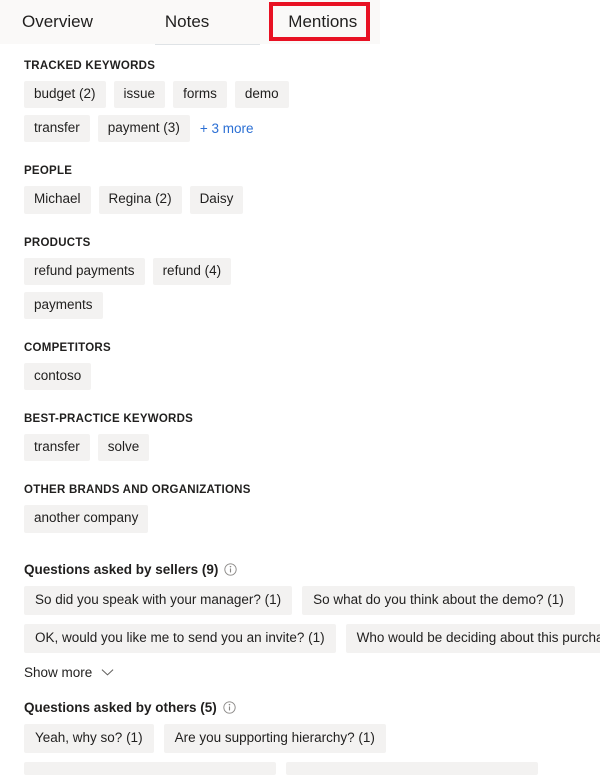 Image resolution: width=600 pixels, height=775 pixels. I want to click on person-chip: Daisy, so click(216, 200).